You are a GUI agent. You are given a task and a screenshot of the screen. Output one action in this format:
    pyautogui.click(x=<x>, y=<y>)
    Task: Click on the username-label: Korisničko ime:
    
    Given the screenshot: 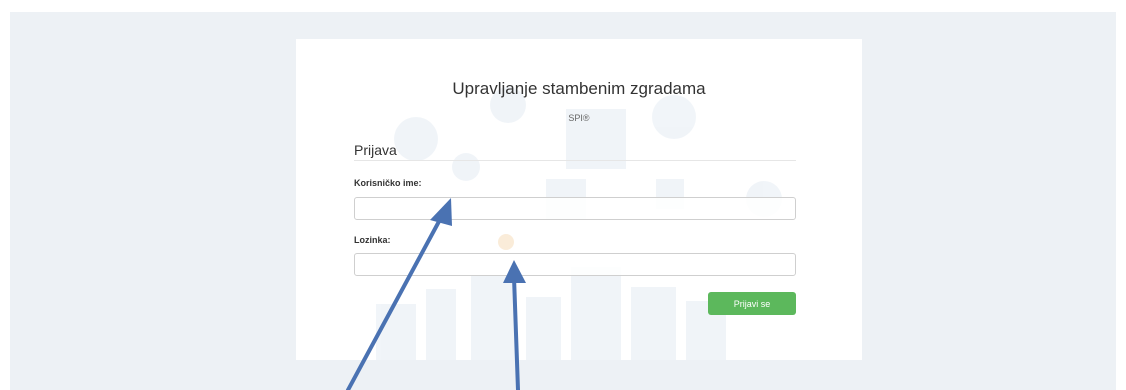 What is the action you would take?
    pyautogui.click(x=388, y=183)
    